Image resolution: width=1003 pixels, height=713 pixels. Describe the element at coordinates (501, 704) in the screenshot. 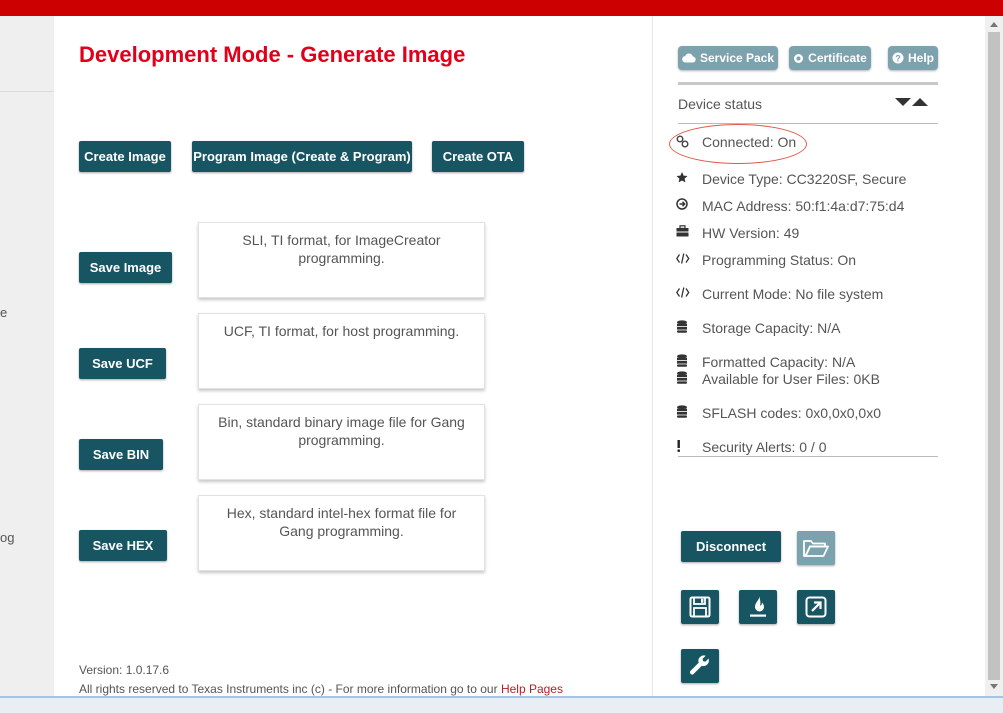

I see `bottom-status-bar` at that location.